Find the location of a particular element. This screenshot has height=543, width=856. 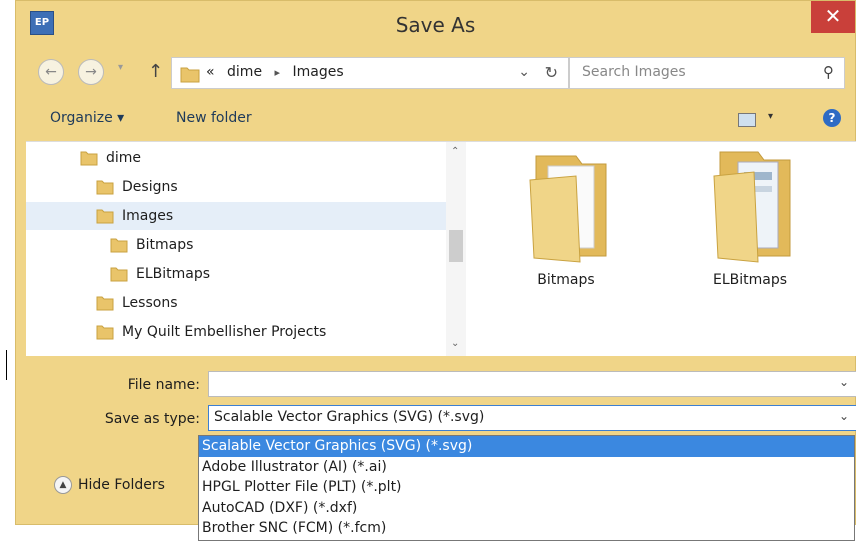

new-folder-button: New folder is located at coordinates (214, 118).